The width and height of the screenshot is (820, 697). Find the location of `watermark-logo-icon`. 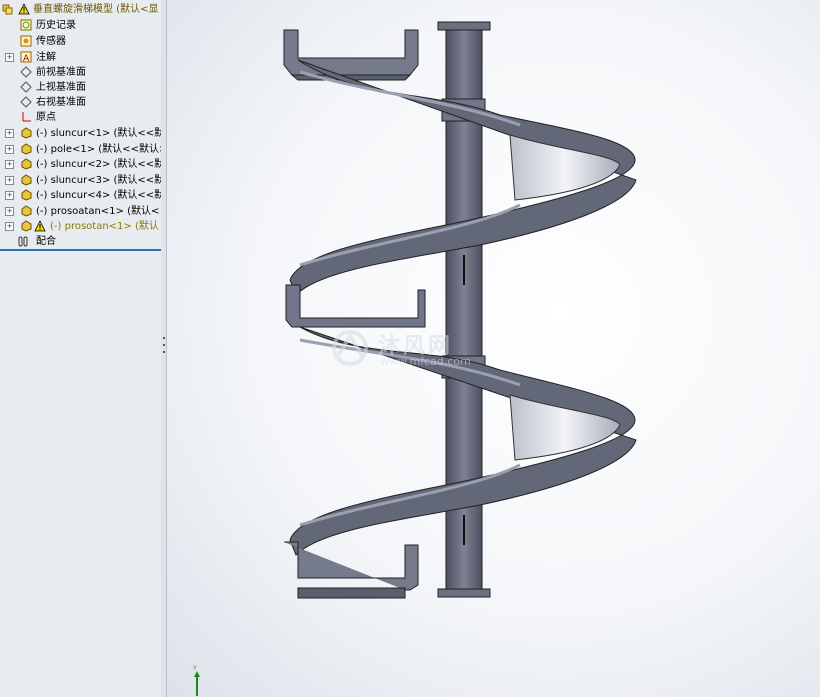

watermark-logo-icon is located at coordinates (350, 348).